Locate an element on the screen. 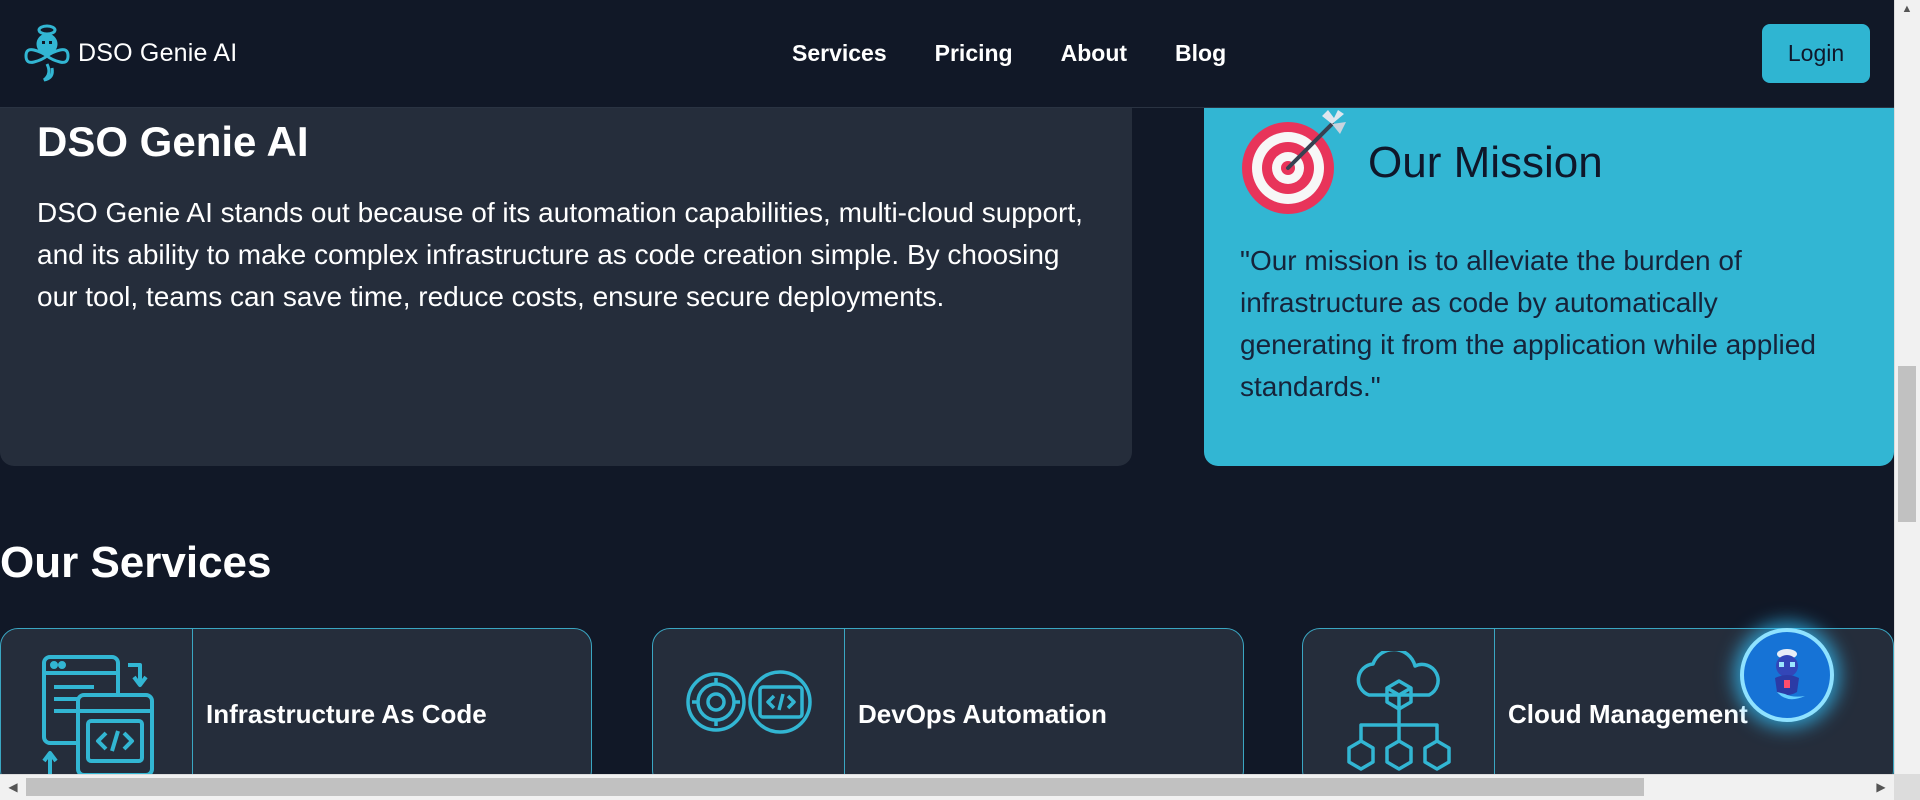 This screenshot has height=800, width=1920. nav-link-services: Services is located at coordinates (839, 53).